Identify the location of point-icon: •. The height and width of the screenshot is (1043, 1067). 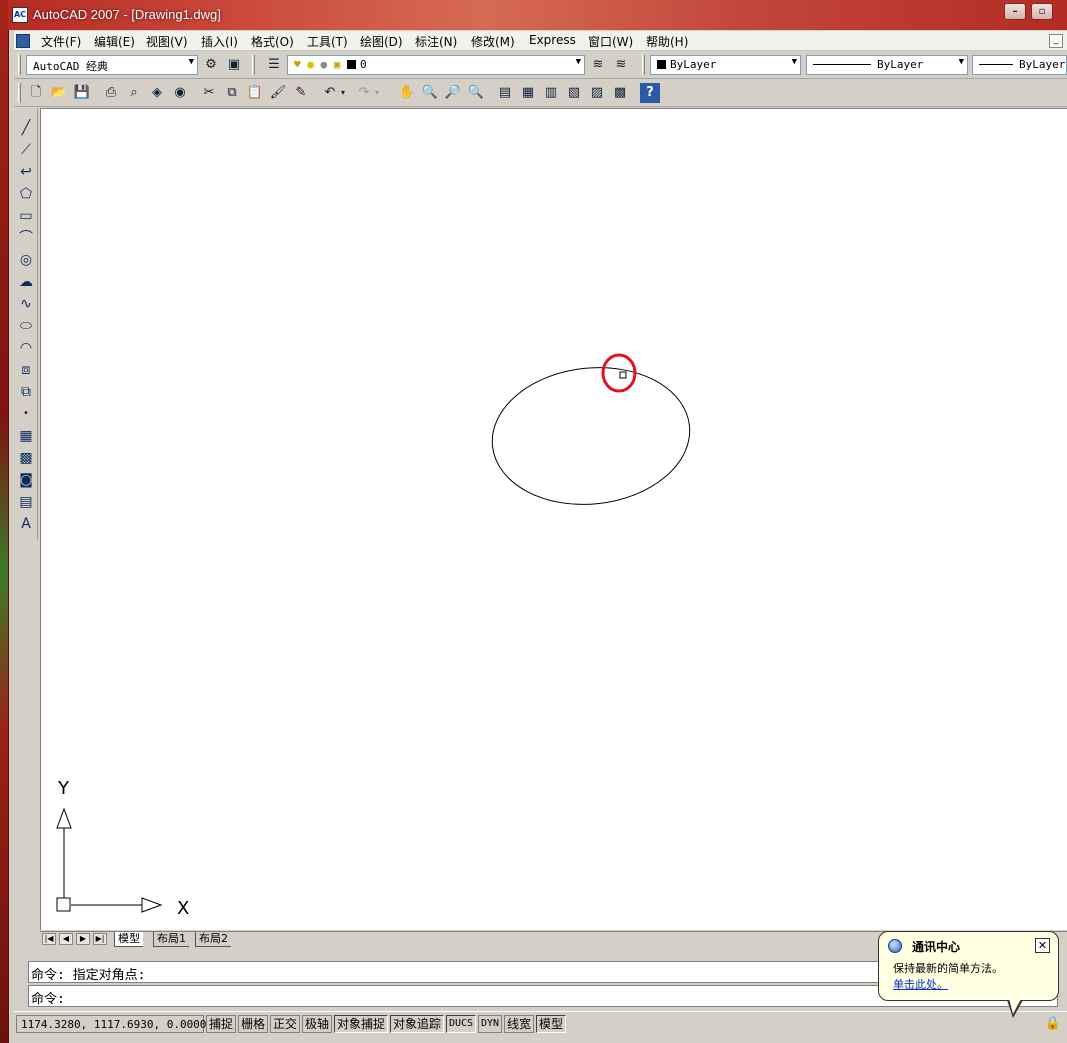
(26, 414).